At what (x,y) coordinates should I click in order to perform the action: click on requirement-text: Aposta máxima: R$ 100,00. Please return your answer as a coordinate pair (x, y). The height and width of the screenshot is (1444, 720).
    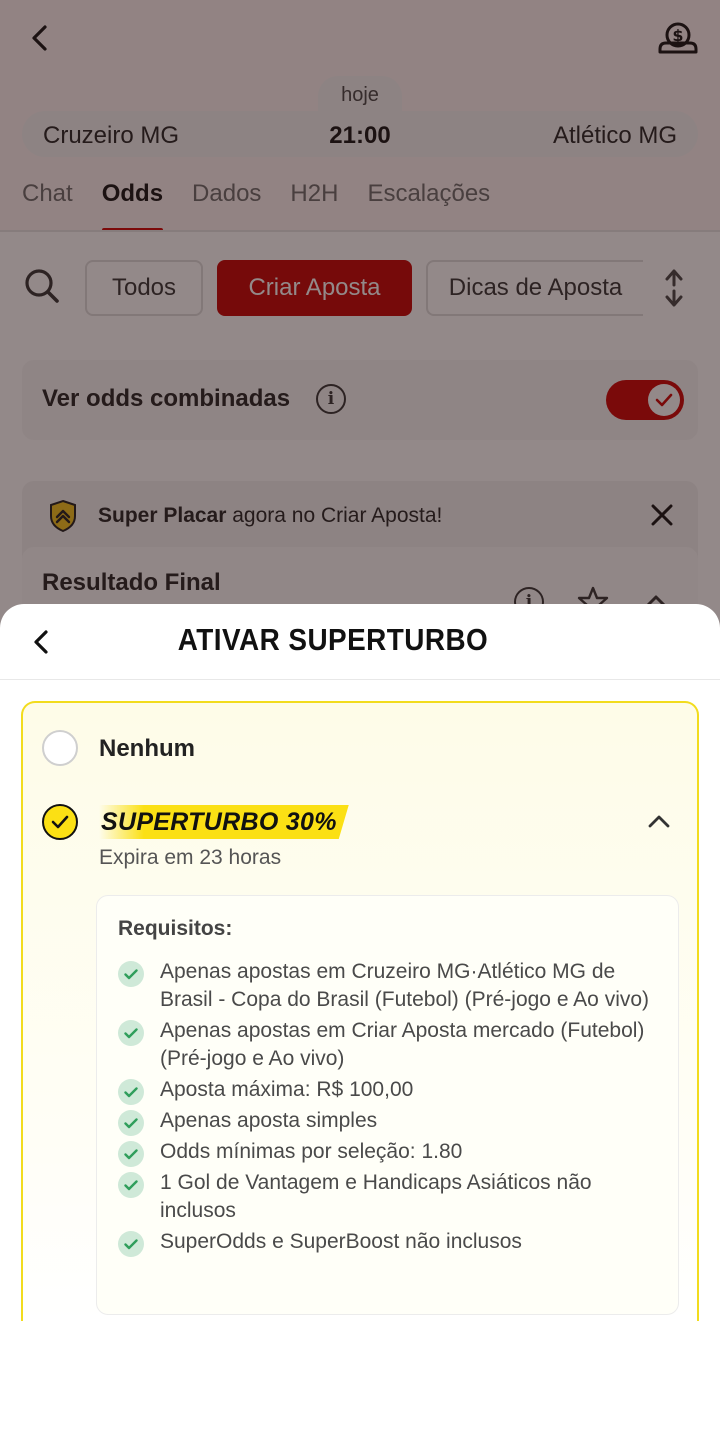
    Looking at the image, I should click on (287, 1089).